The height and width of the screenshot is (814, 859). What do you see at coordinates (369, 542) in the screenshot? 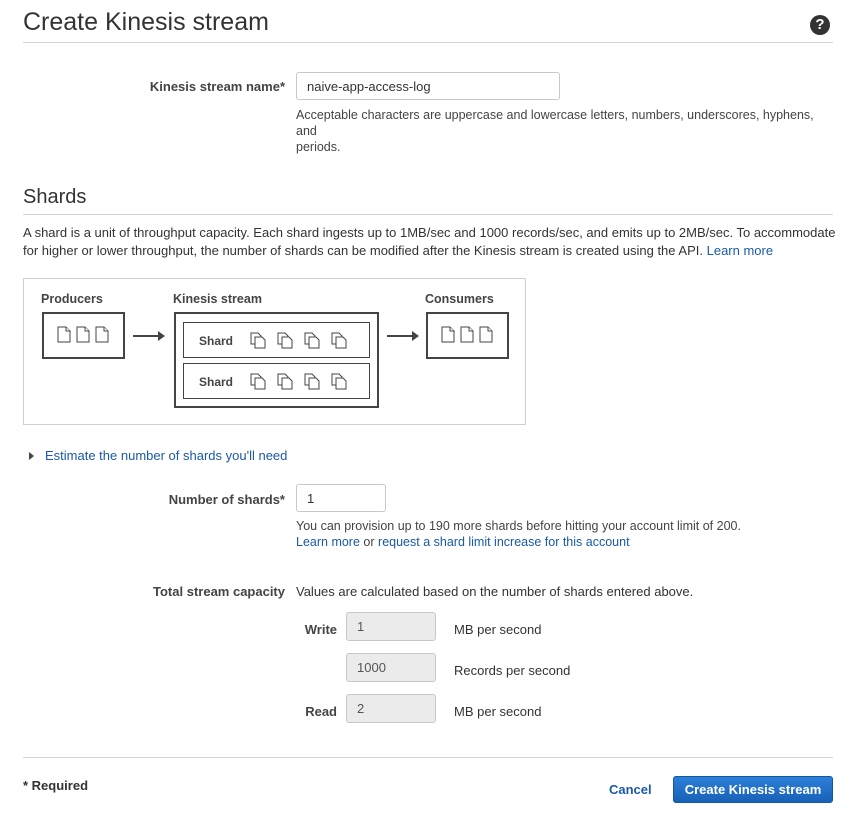
I see `or-text: or` at bounding box center [369, 542].